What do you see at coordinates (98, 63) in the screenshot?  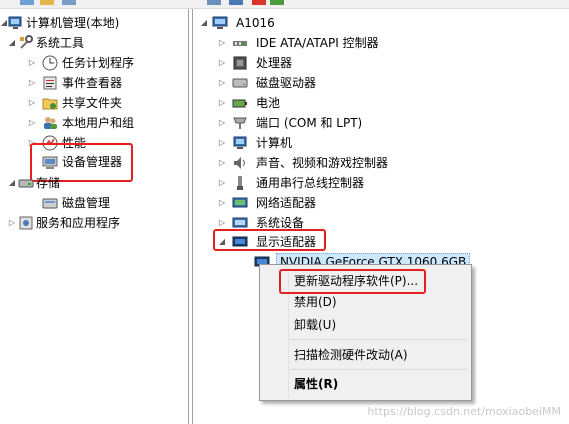 I see `tree-label: 任务计划程序` at bounding box center [98, 63].